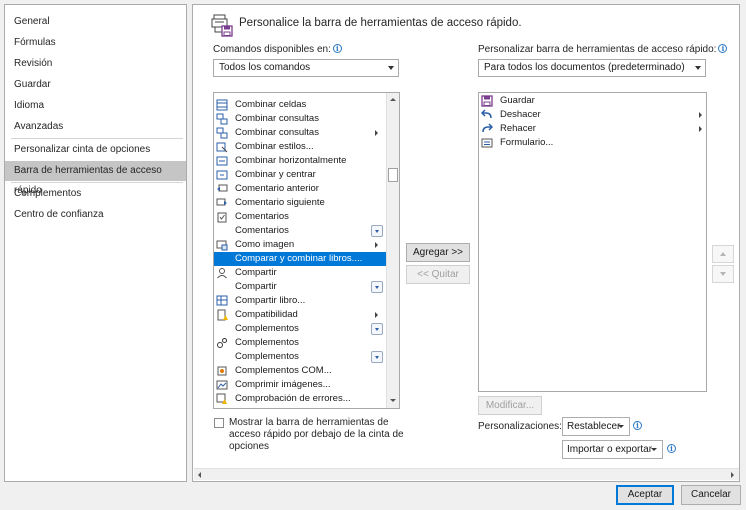 The height and width of the screenshot is (510, 746). Describe the element at coordinates (392, 250) in the screenshot. I see `commands-list-scrollbar` at that location.